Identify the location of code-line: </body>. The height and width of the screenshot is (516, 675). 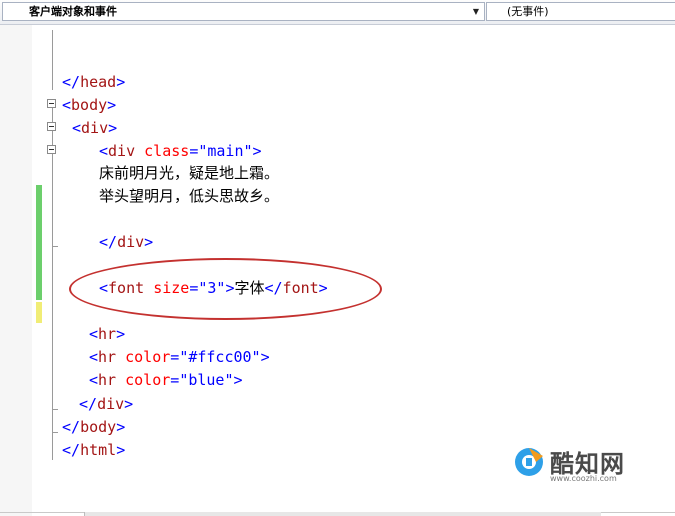
(93, 427).